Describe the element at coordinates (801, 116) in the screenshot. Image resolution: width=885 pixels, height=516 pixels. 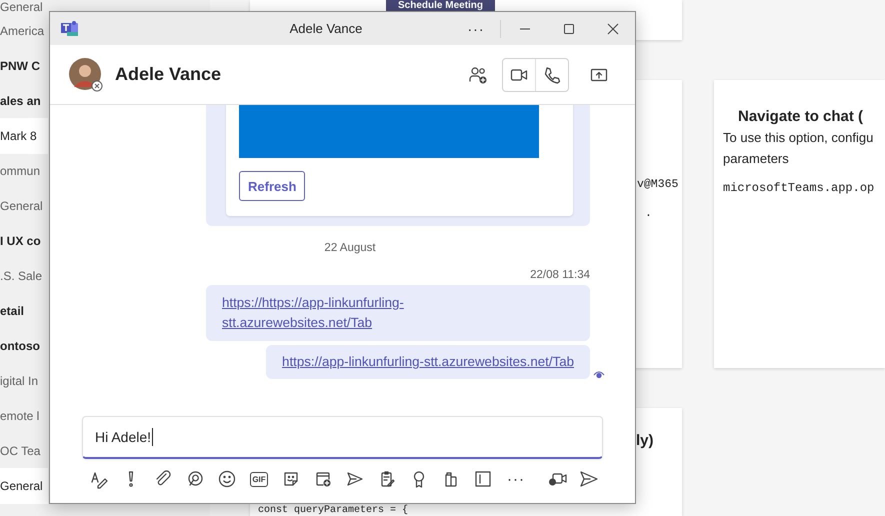
I see `card-title: Navigate to chat (` at that location.